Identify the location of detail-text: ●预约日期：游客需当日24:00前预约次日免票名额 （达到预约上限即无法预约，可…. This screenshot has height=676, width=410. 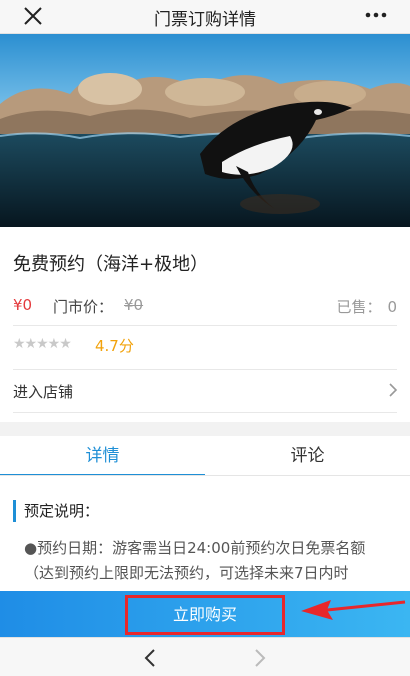
(209, 561).